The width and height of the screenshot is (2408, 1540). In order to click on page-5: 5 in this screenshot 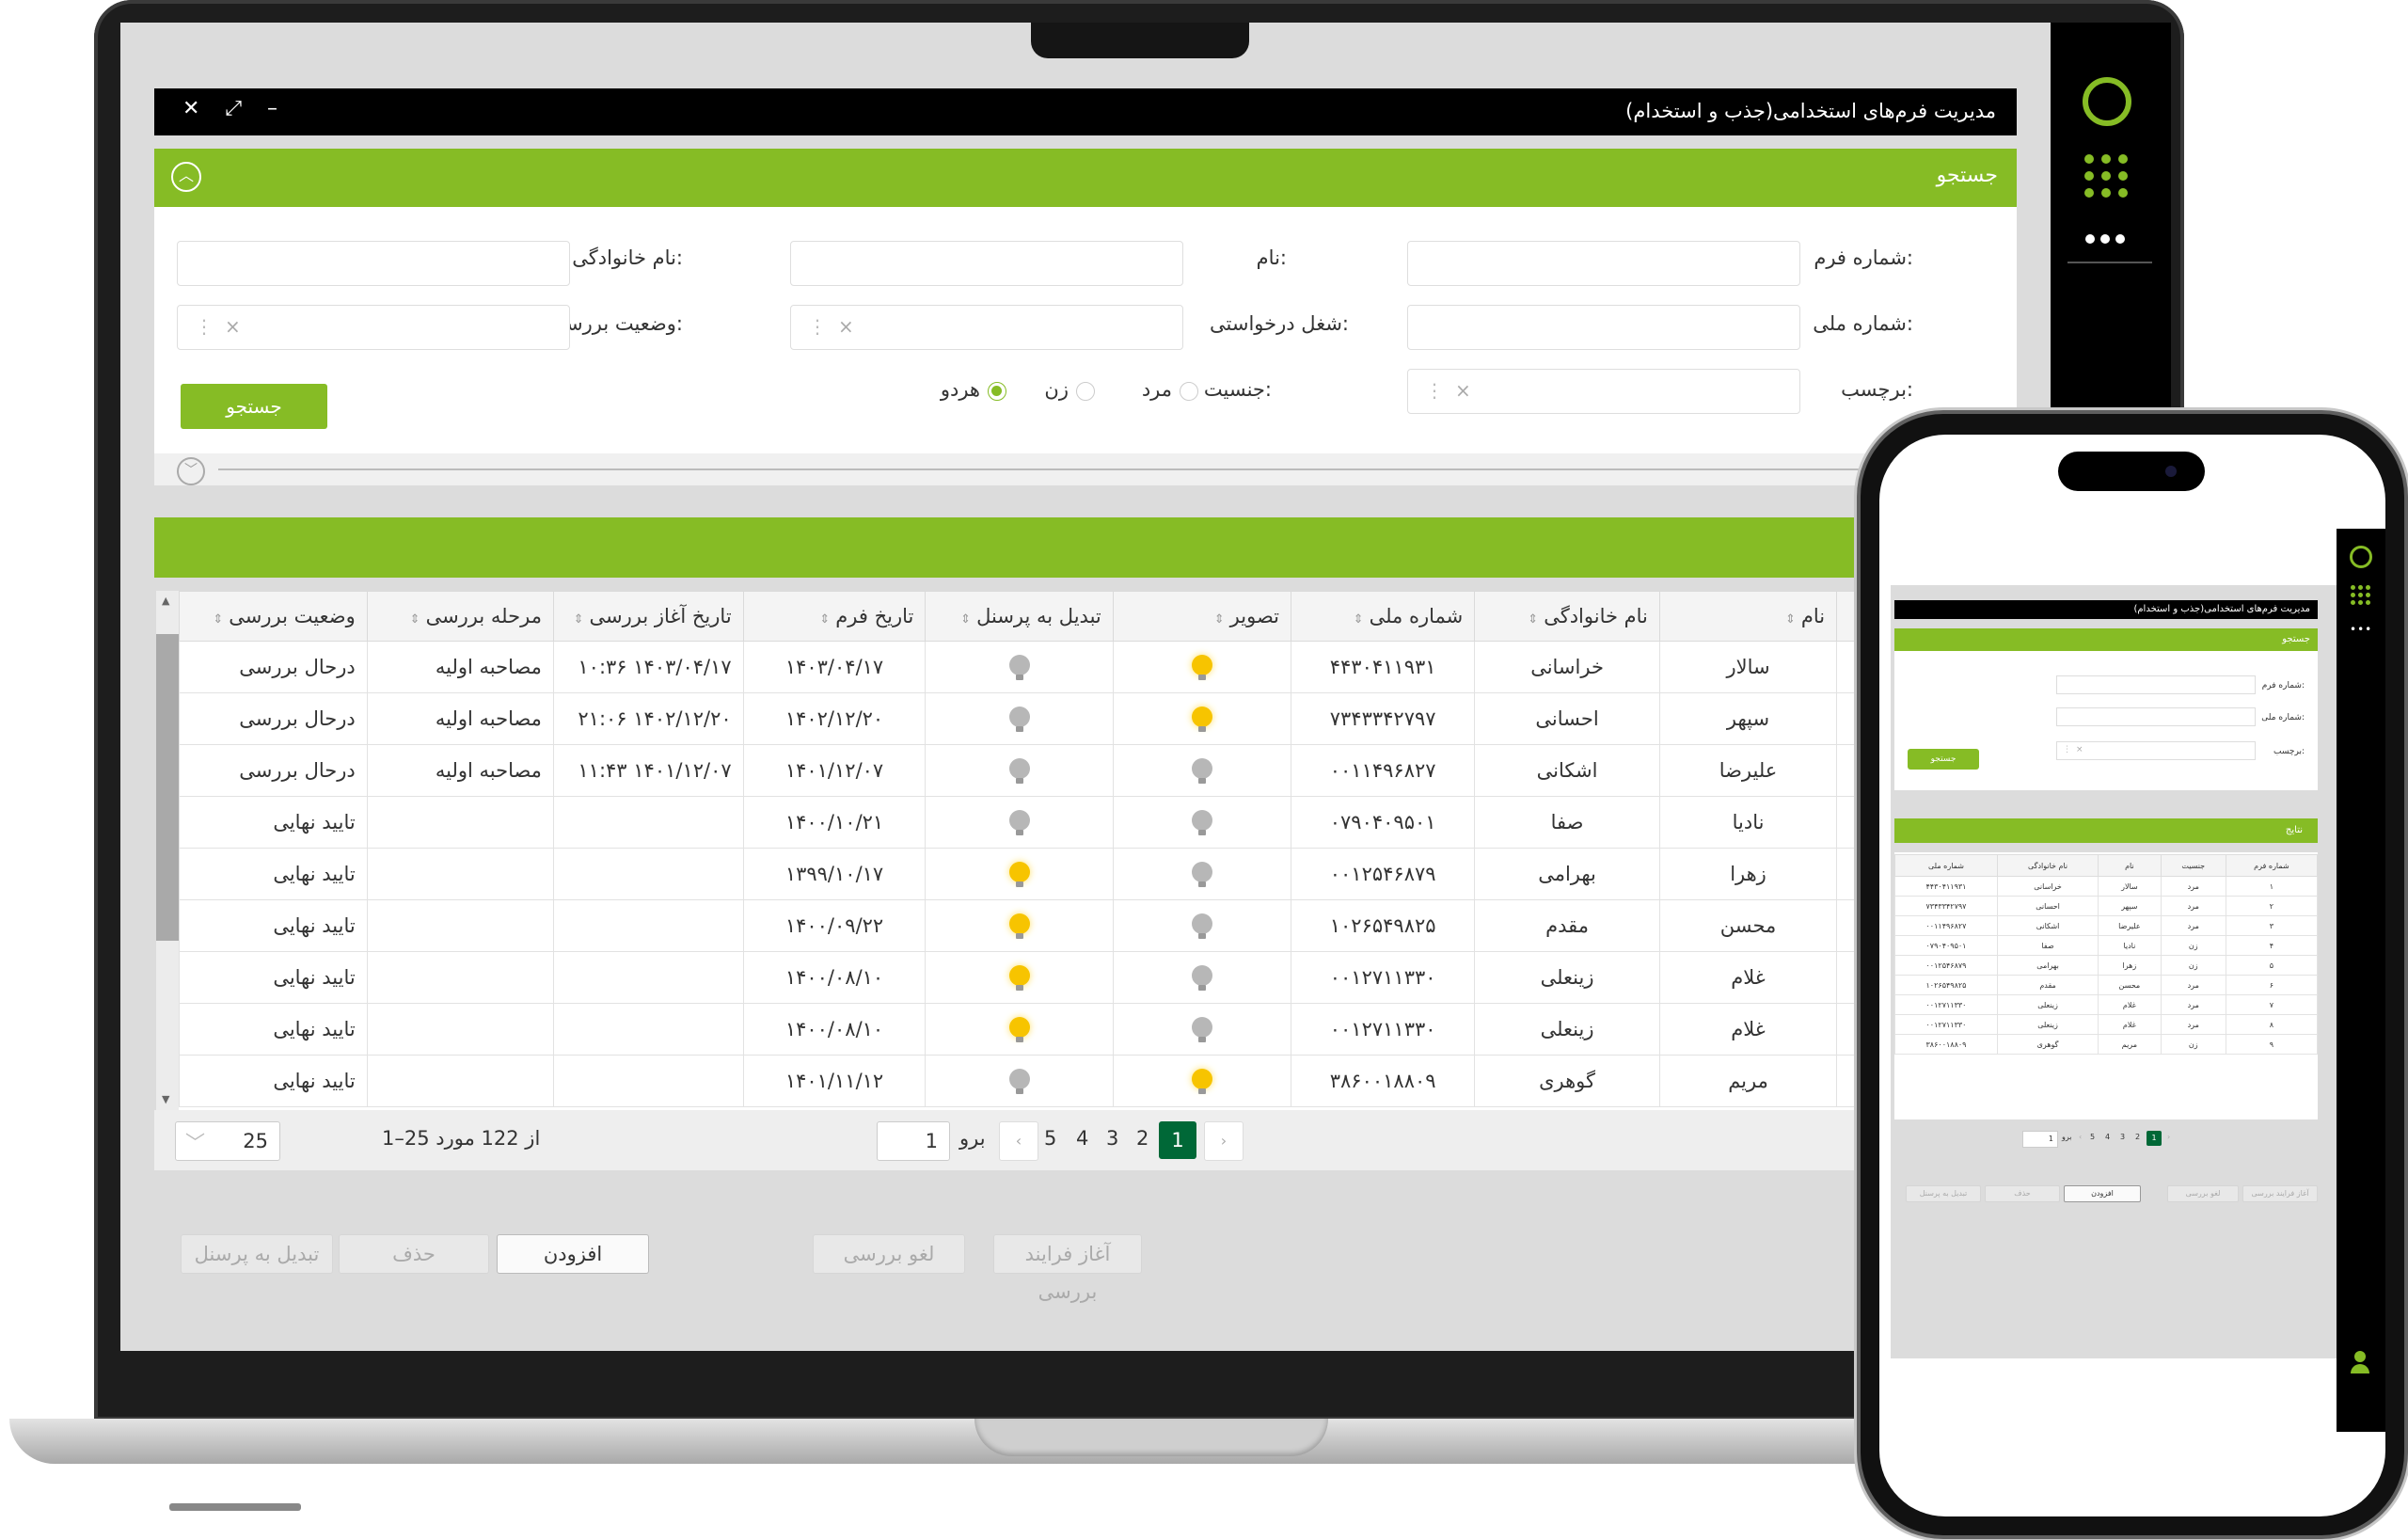, I will do `click(1050, 1138)`.